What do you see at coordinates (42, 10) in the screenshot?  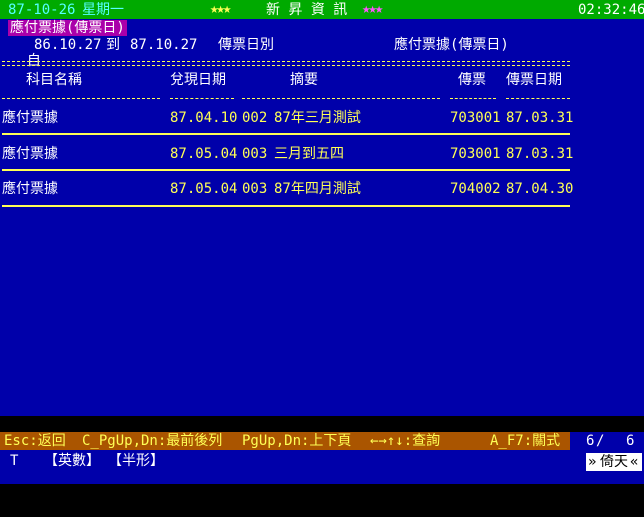 I see `system-date: 87-10-26` at bounding box center [42, 10].